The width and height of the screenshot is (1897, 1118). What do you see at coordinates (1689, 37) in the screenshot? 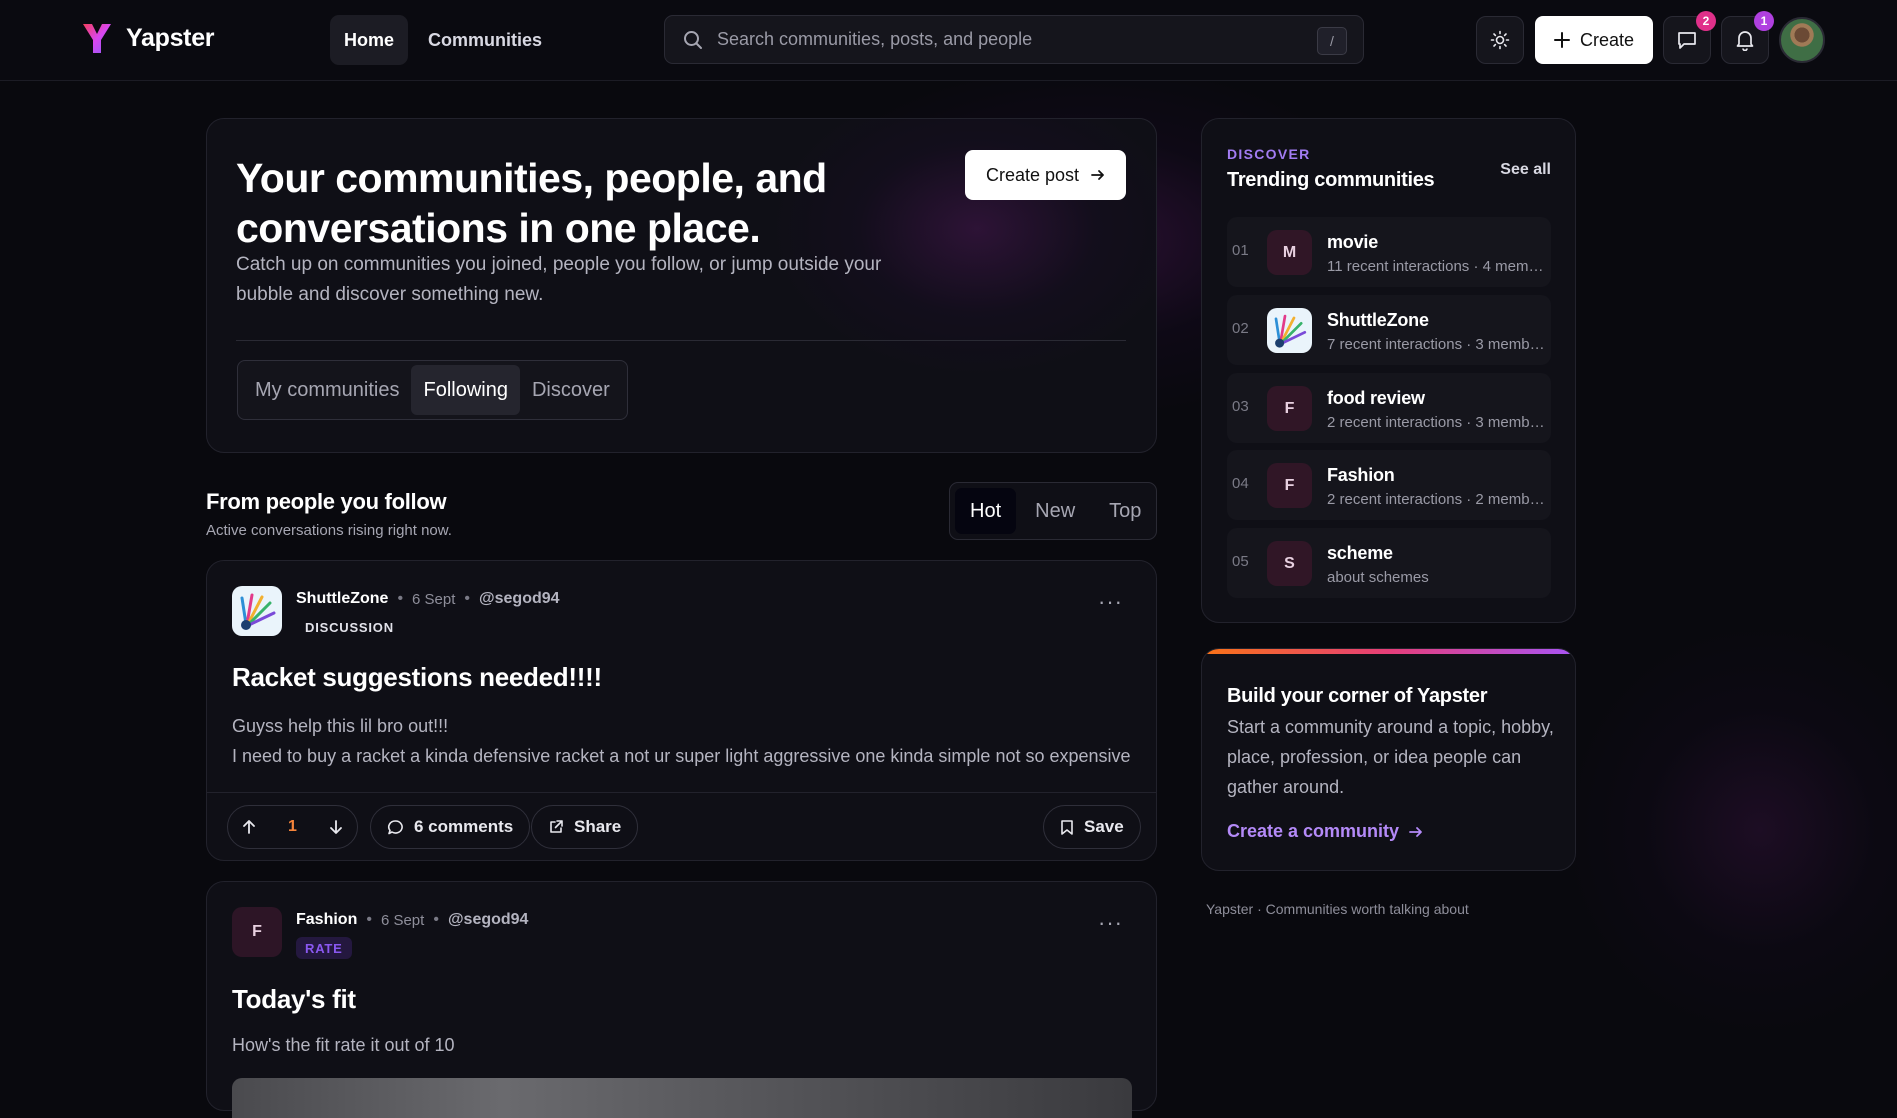
I see `messages-button: 2` at bounding box center [1689, 37].